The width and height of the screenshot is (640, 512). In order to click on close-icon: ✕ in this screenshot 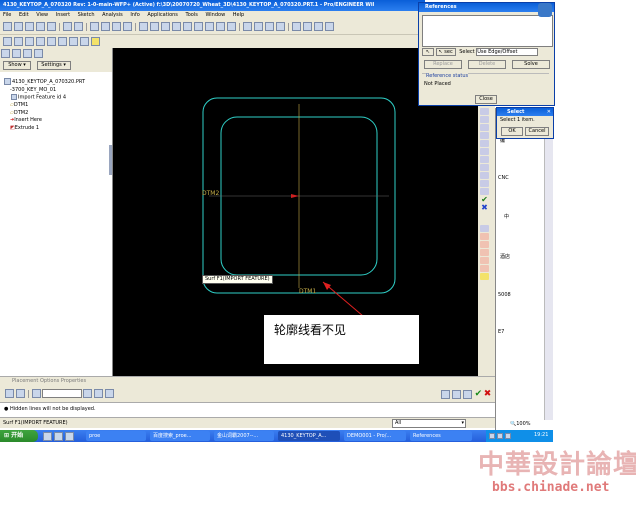, I will do `click(549, 112)`.